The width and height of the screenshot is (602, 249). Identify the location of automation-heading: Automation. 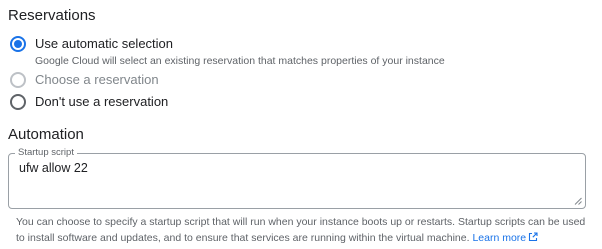
(46, 134).